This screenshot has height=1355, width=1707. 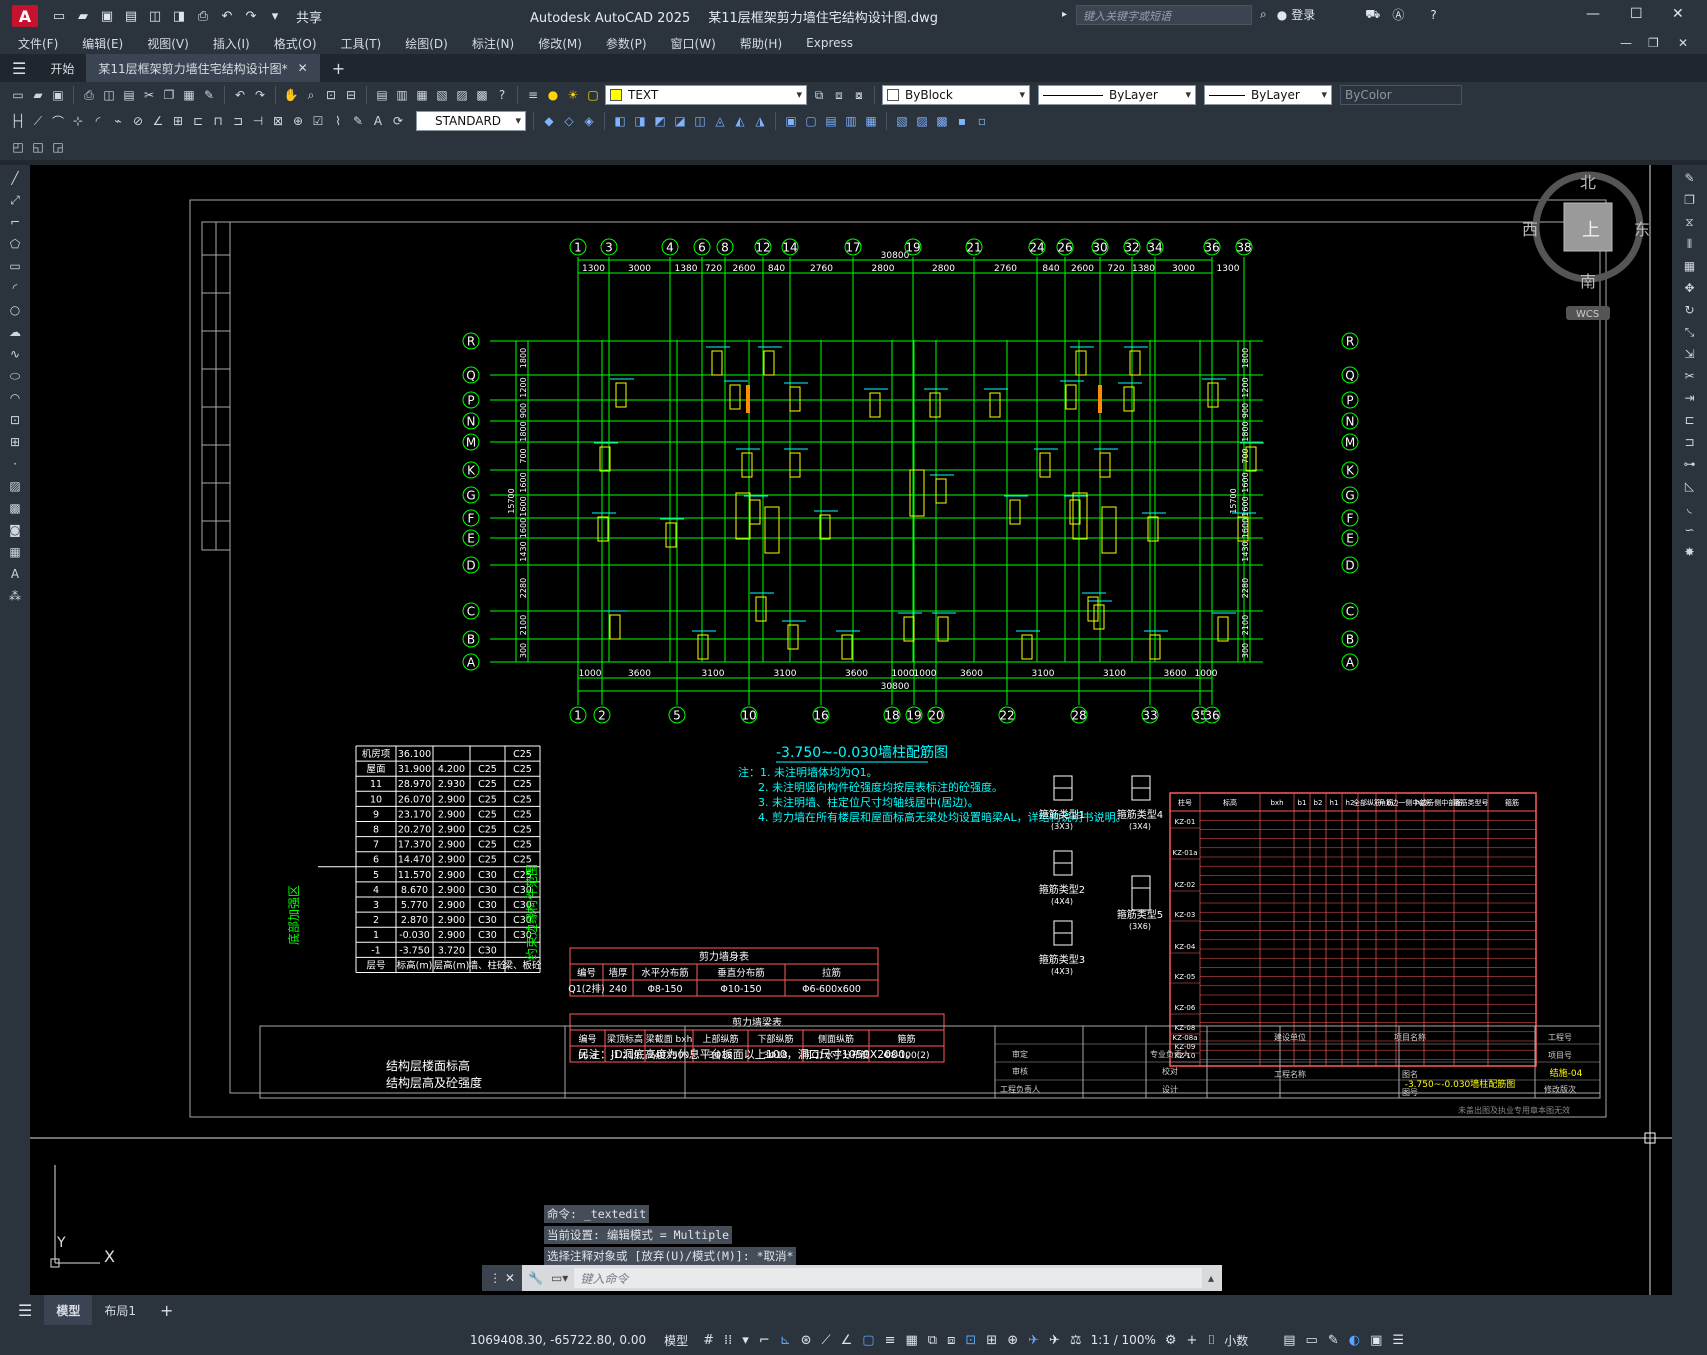 I want to click on coordinates-readout: 1069408.30, -65722.80, 0.00, so click(x=558, y=1340).